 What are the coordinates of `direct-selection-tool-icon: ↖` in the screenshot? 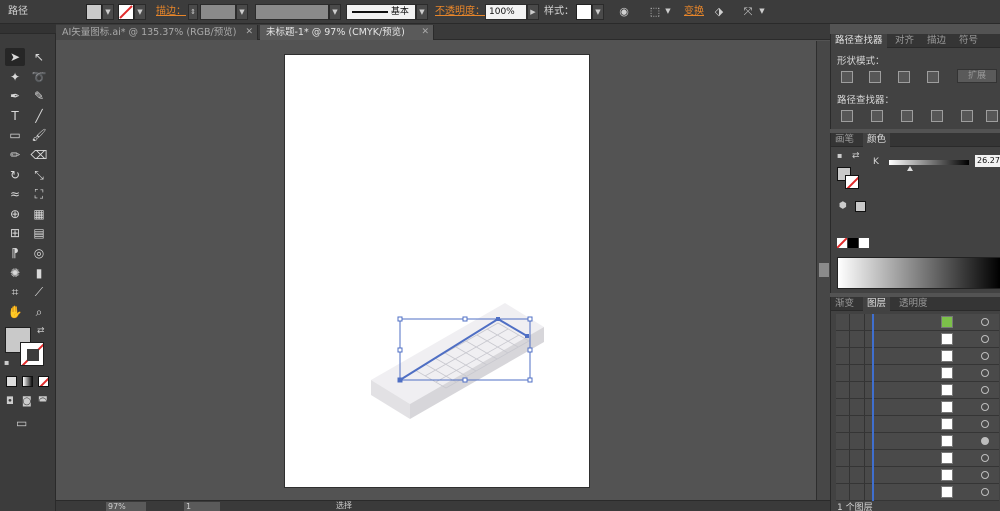 It's located at (39, 57).